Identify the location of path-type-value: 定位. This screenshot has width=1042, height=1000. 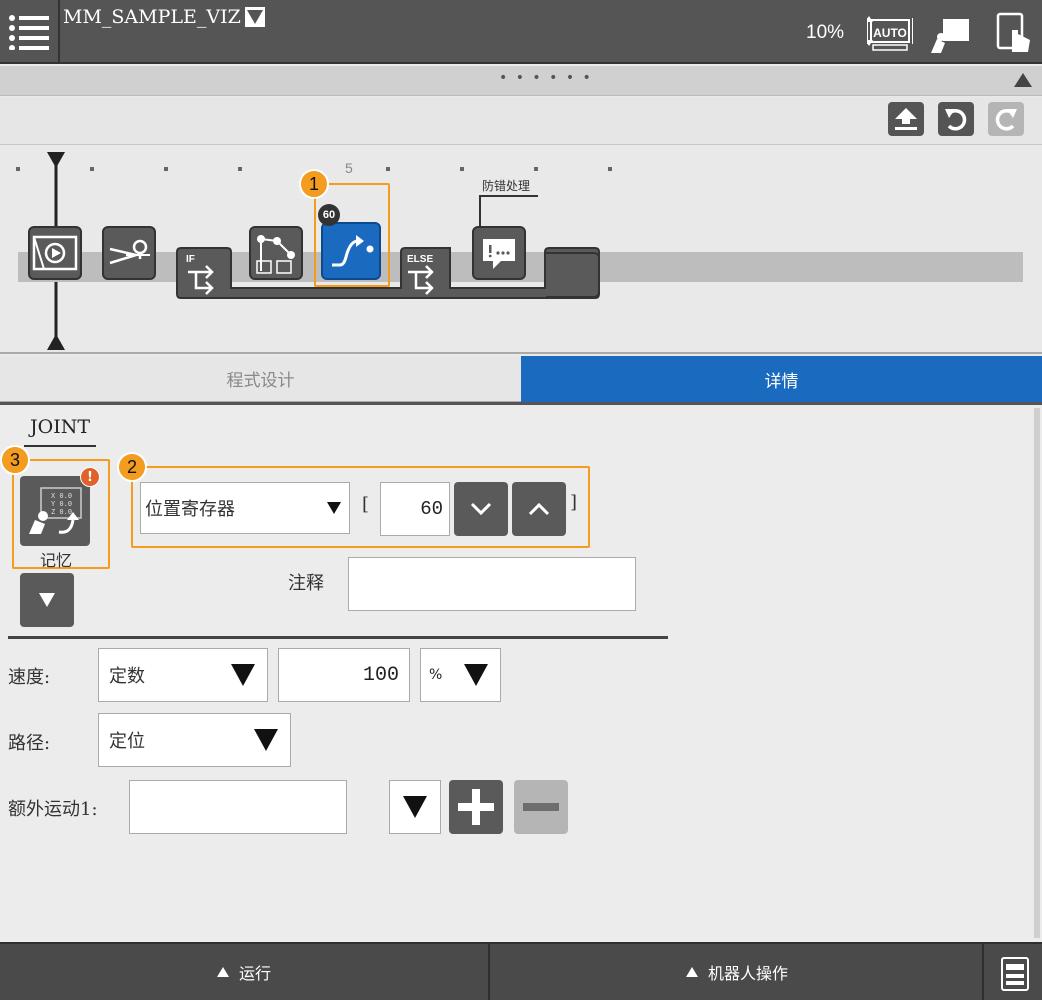
(127, 741).